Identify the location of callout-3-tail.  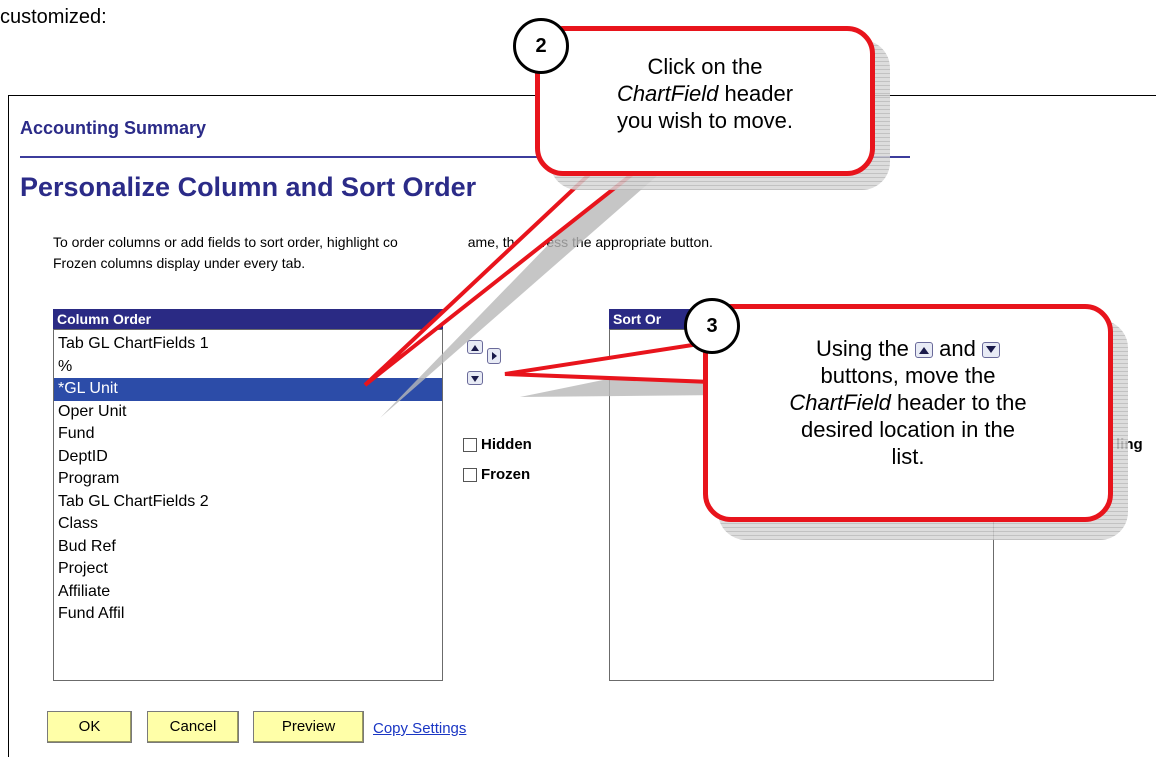
(609, 362).